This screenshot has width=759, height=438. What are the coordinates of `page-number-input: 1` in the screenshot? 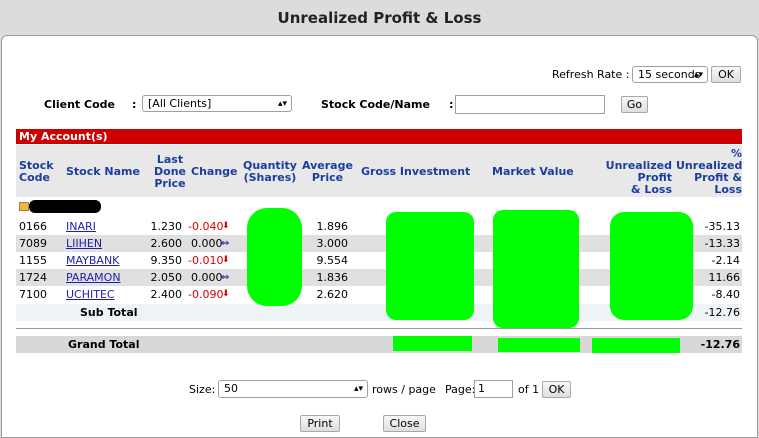 It's located at (493, 389).